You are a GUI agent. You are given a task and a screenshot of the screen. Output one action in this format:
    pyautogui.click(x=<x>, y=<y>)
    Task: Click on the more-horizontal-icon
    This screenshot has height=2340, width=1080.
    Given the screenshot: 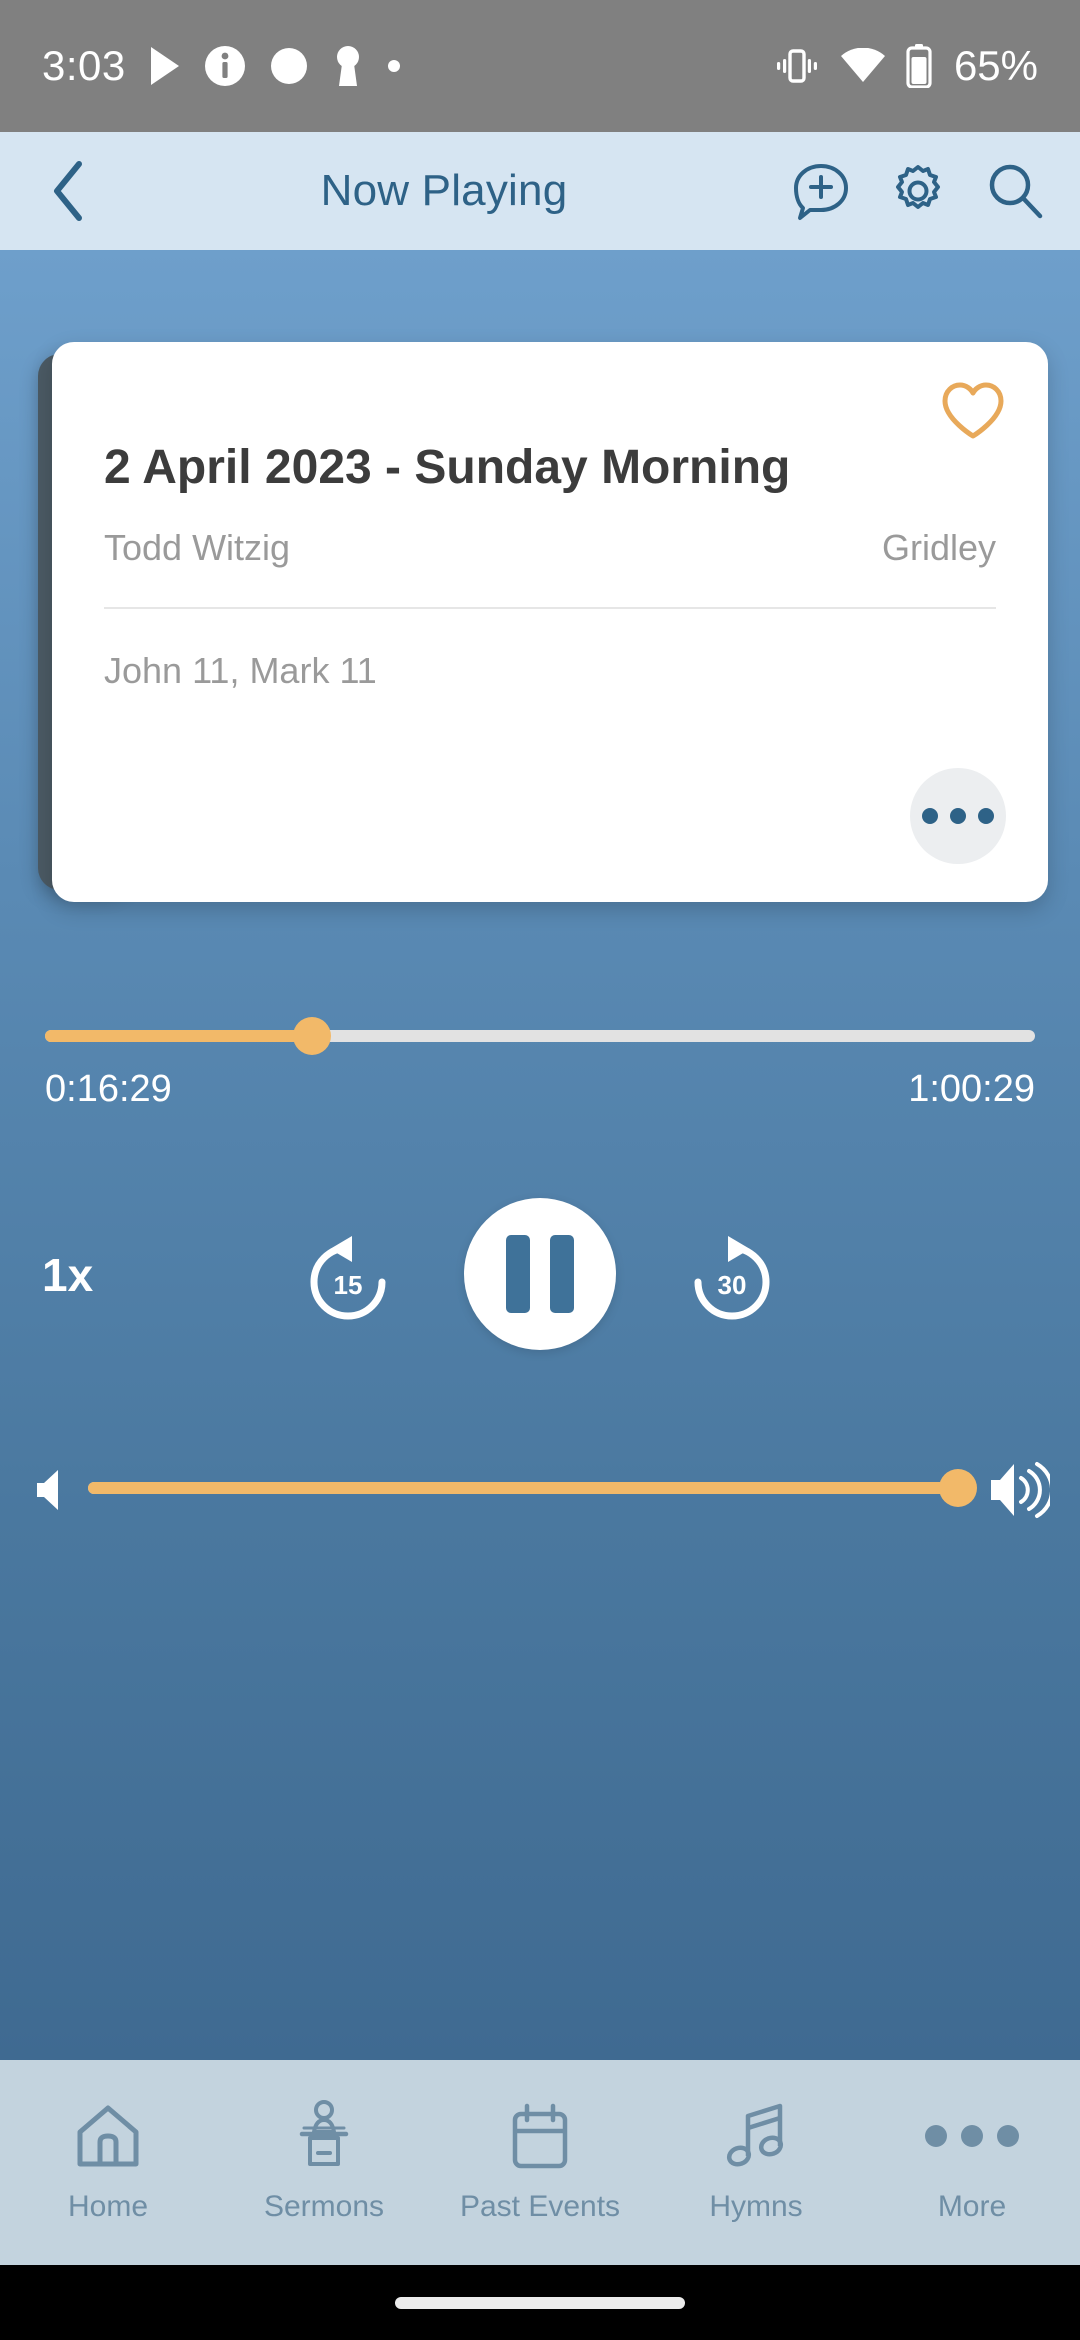 What is the action you would take?
    pyautogui.click(x=972, y=2136)
    